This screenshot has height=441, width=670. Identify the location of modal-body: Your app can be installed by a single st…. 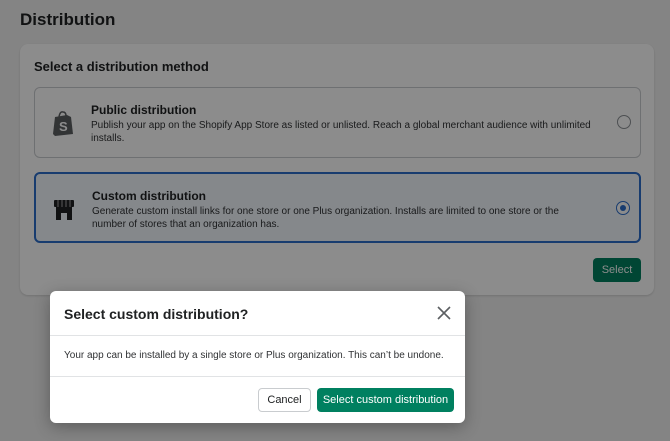
(257, 356).